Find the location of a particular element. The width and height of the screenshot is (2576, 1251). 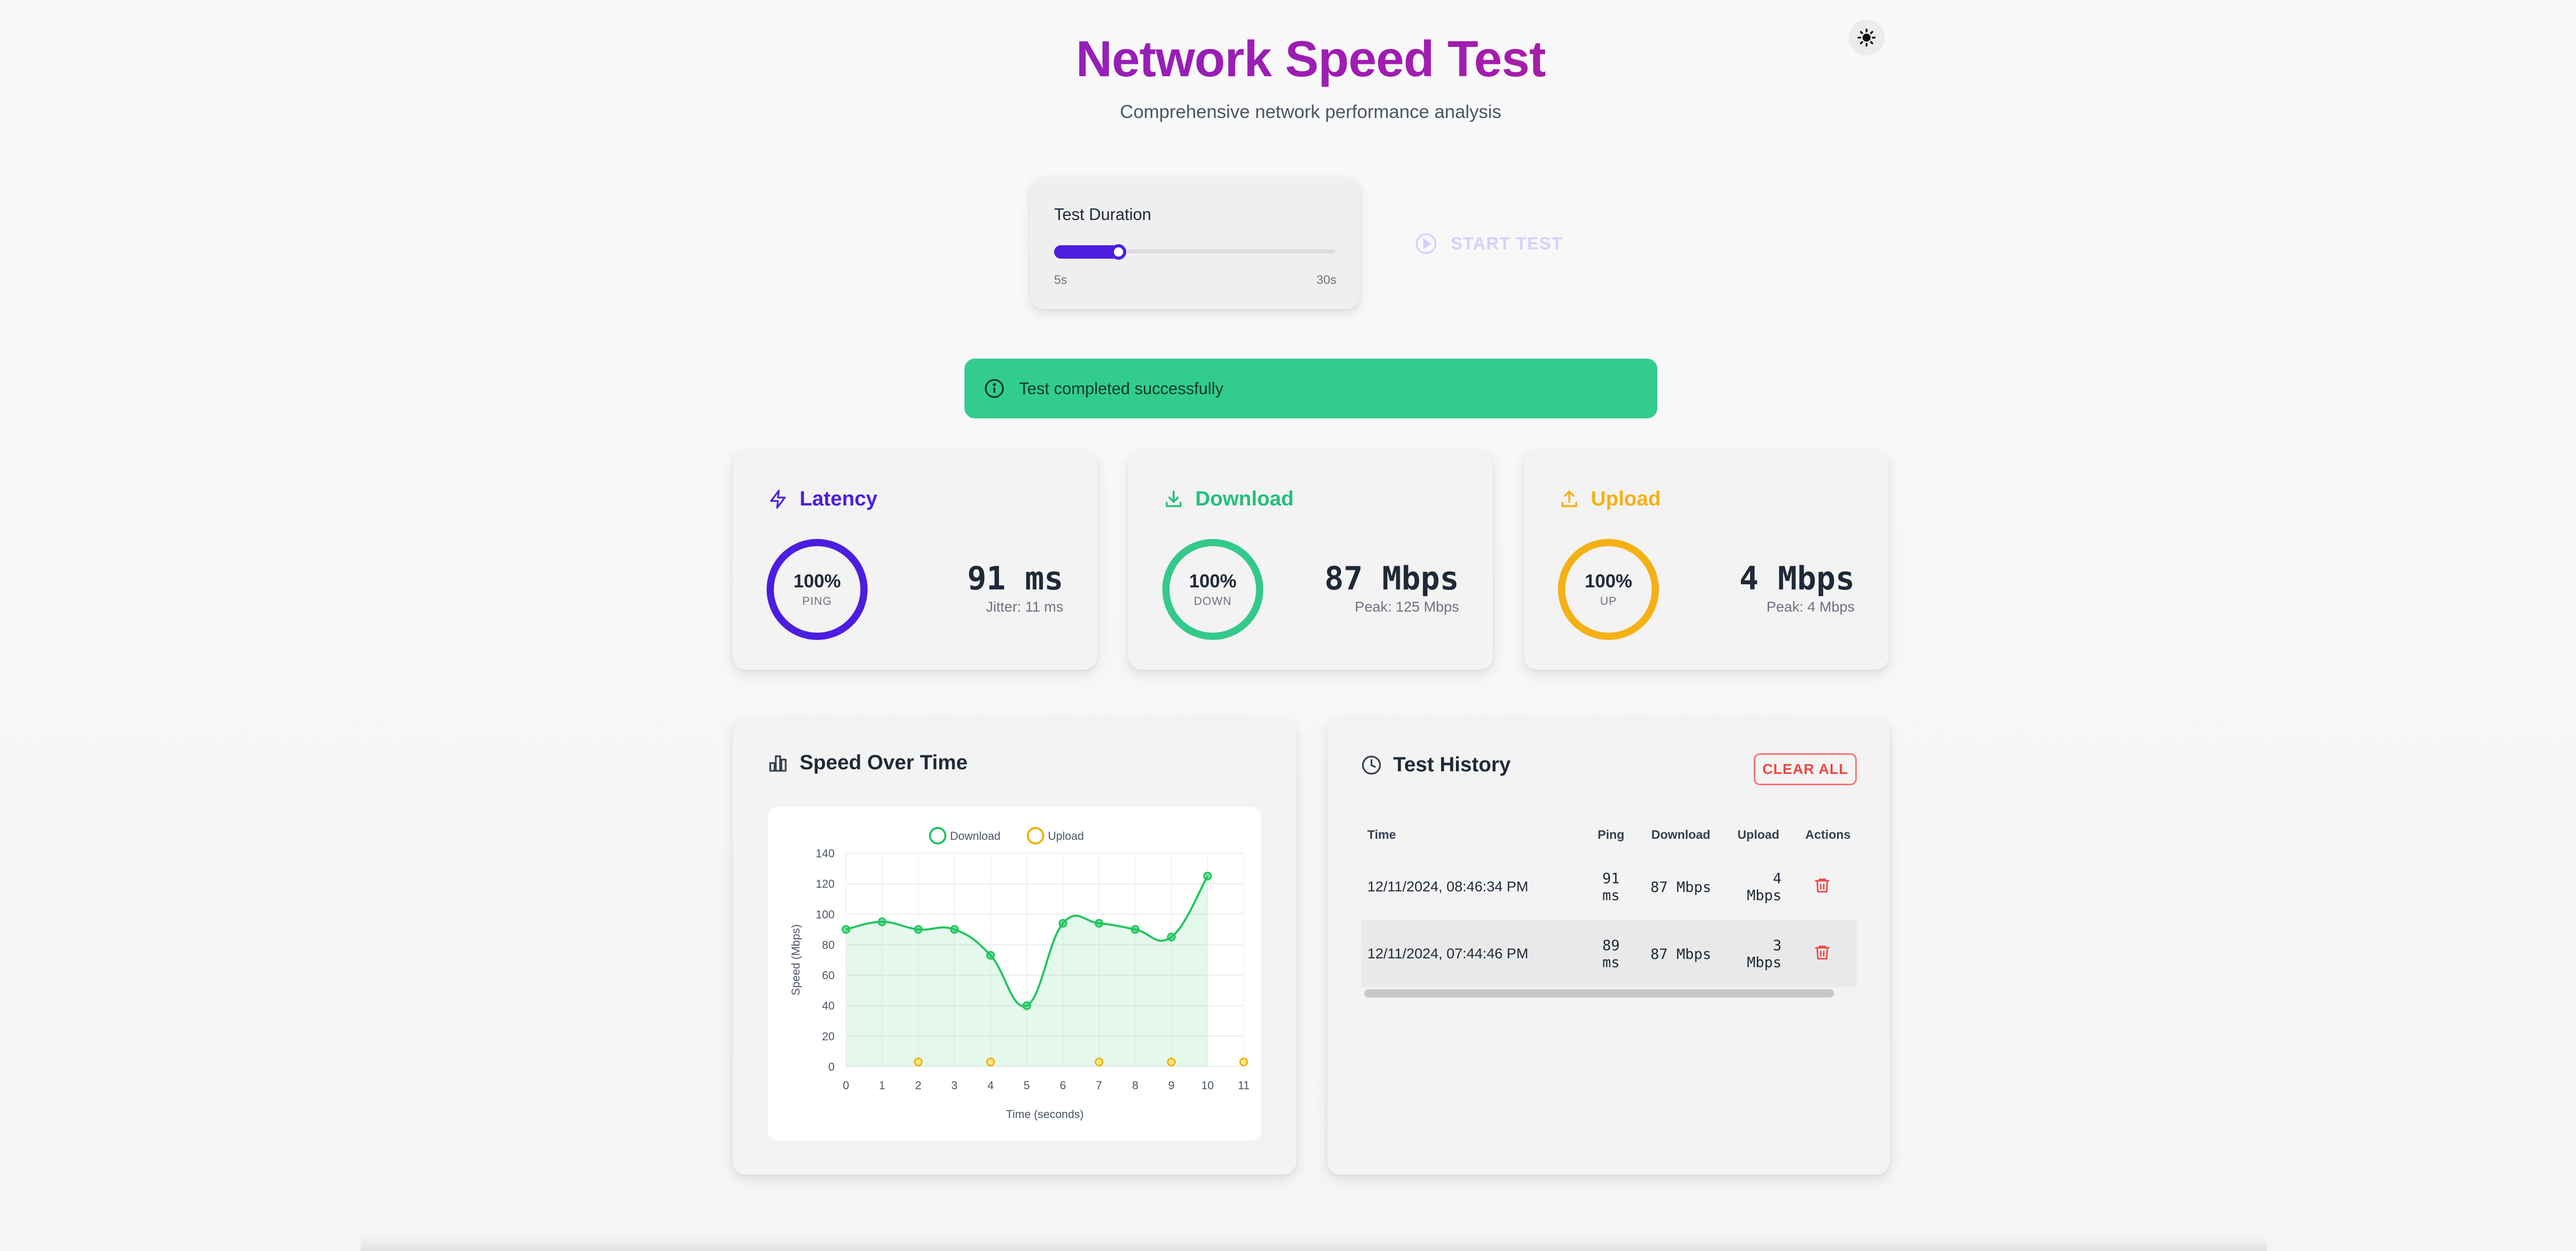

y-tick-label: 60 is located at coordinates (828, 975).